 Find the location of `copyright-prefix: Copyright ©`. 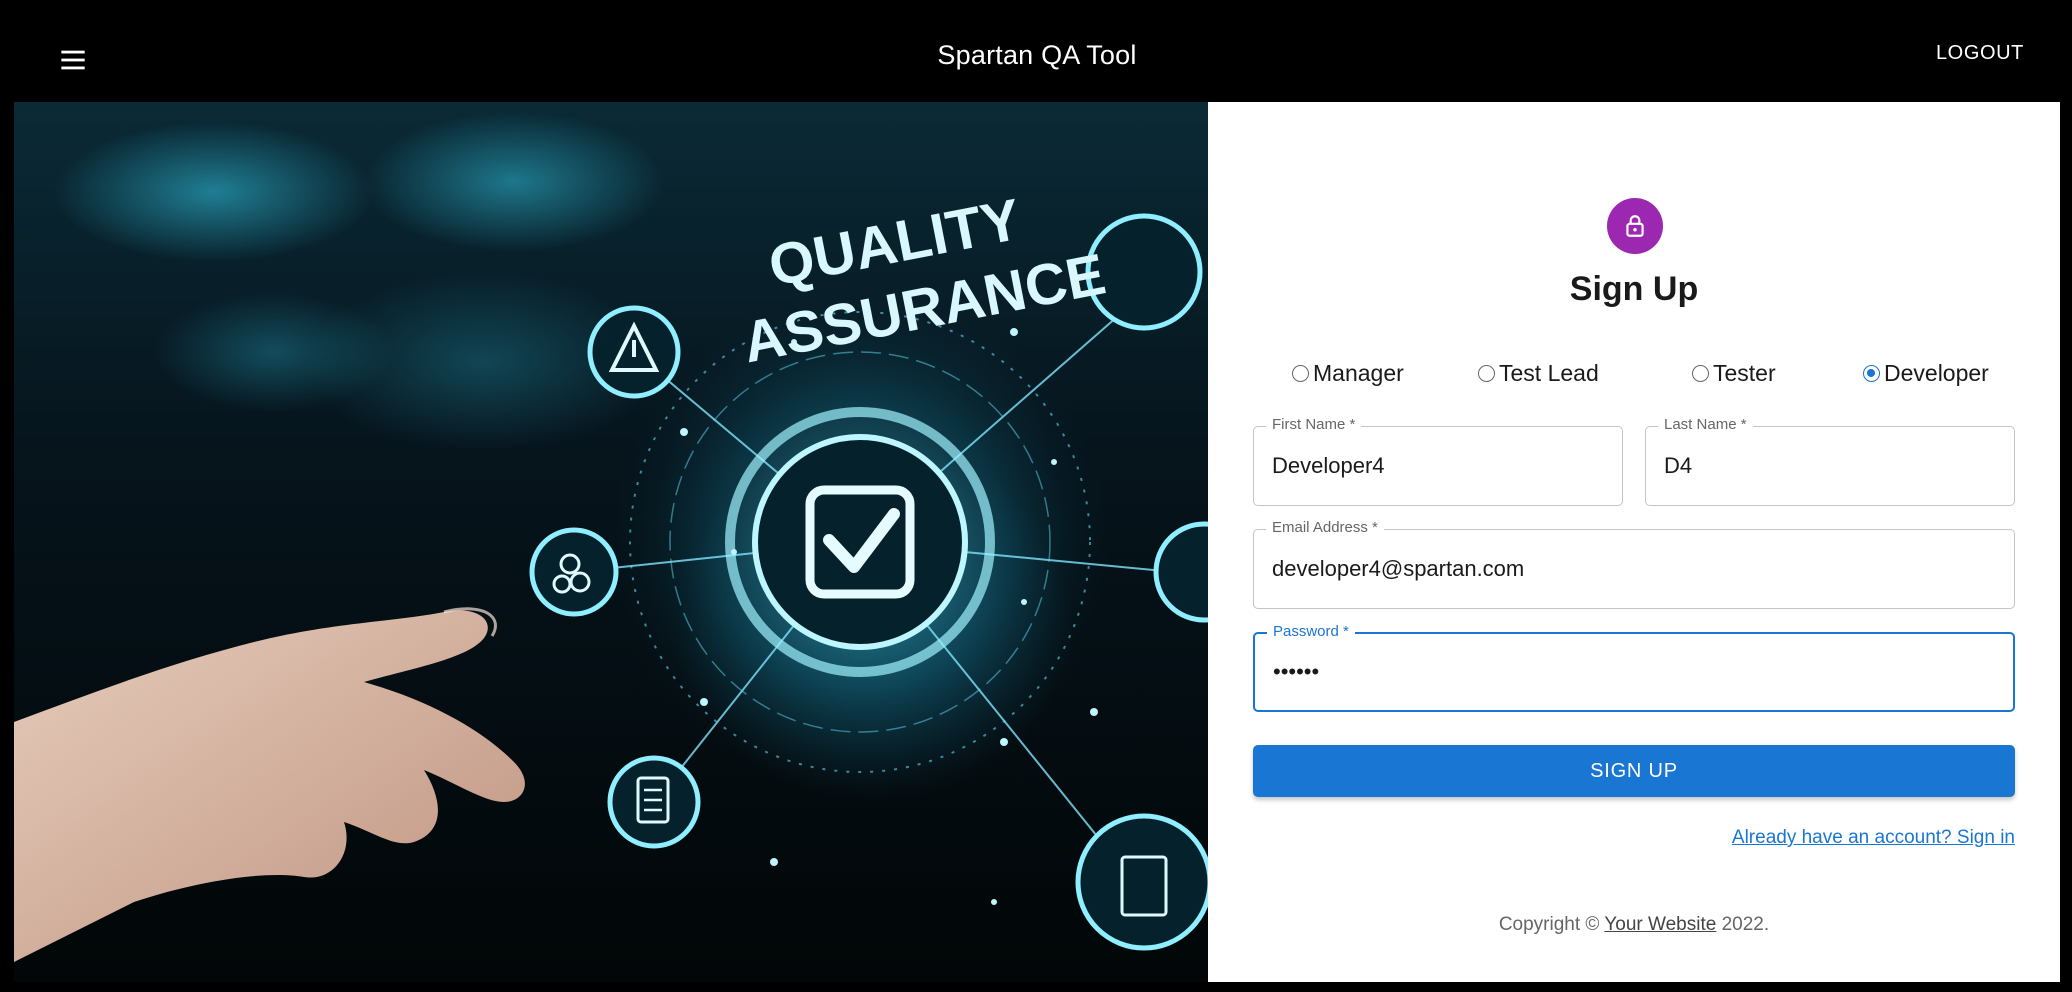

copyright-prefix: Copyright © is located at coordinates (1551, 924).